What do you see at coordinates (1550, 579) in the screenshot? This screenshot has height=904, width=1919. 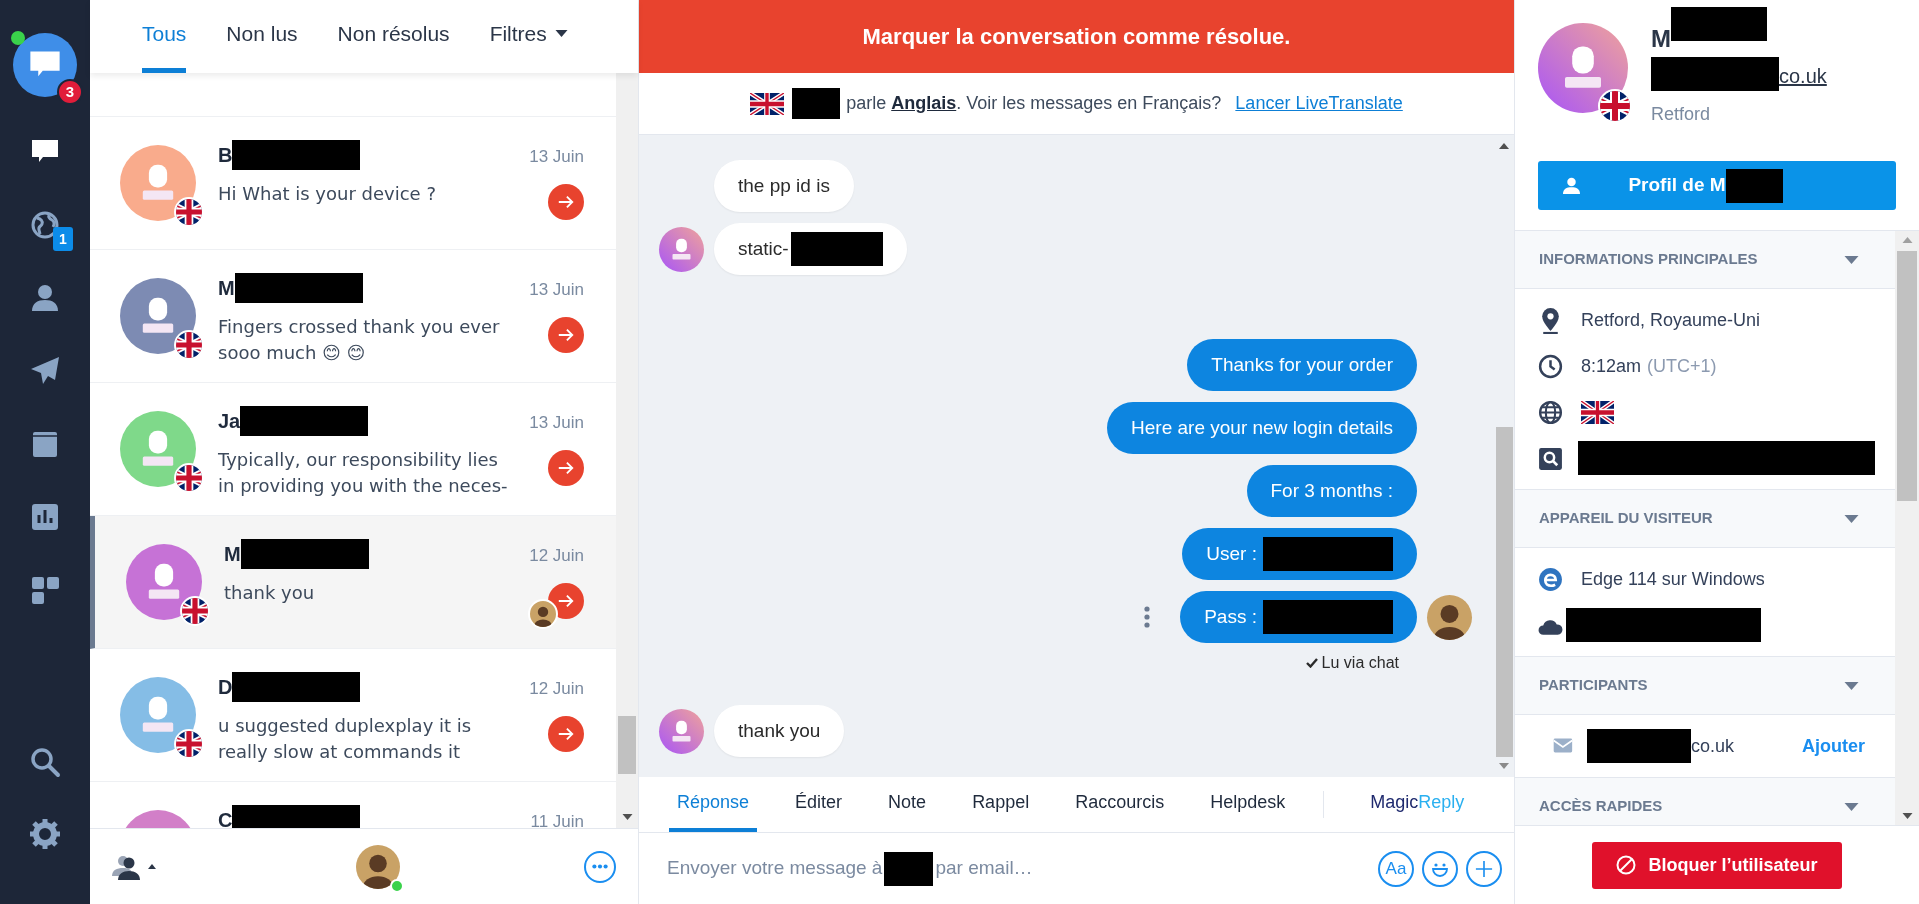 I see `edge-icon` at bounding box center [1550, 579].